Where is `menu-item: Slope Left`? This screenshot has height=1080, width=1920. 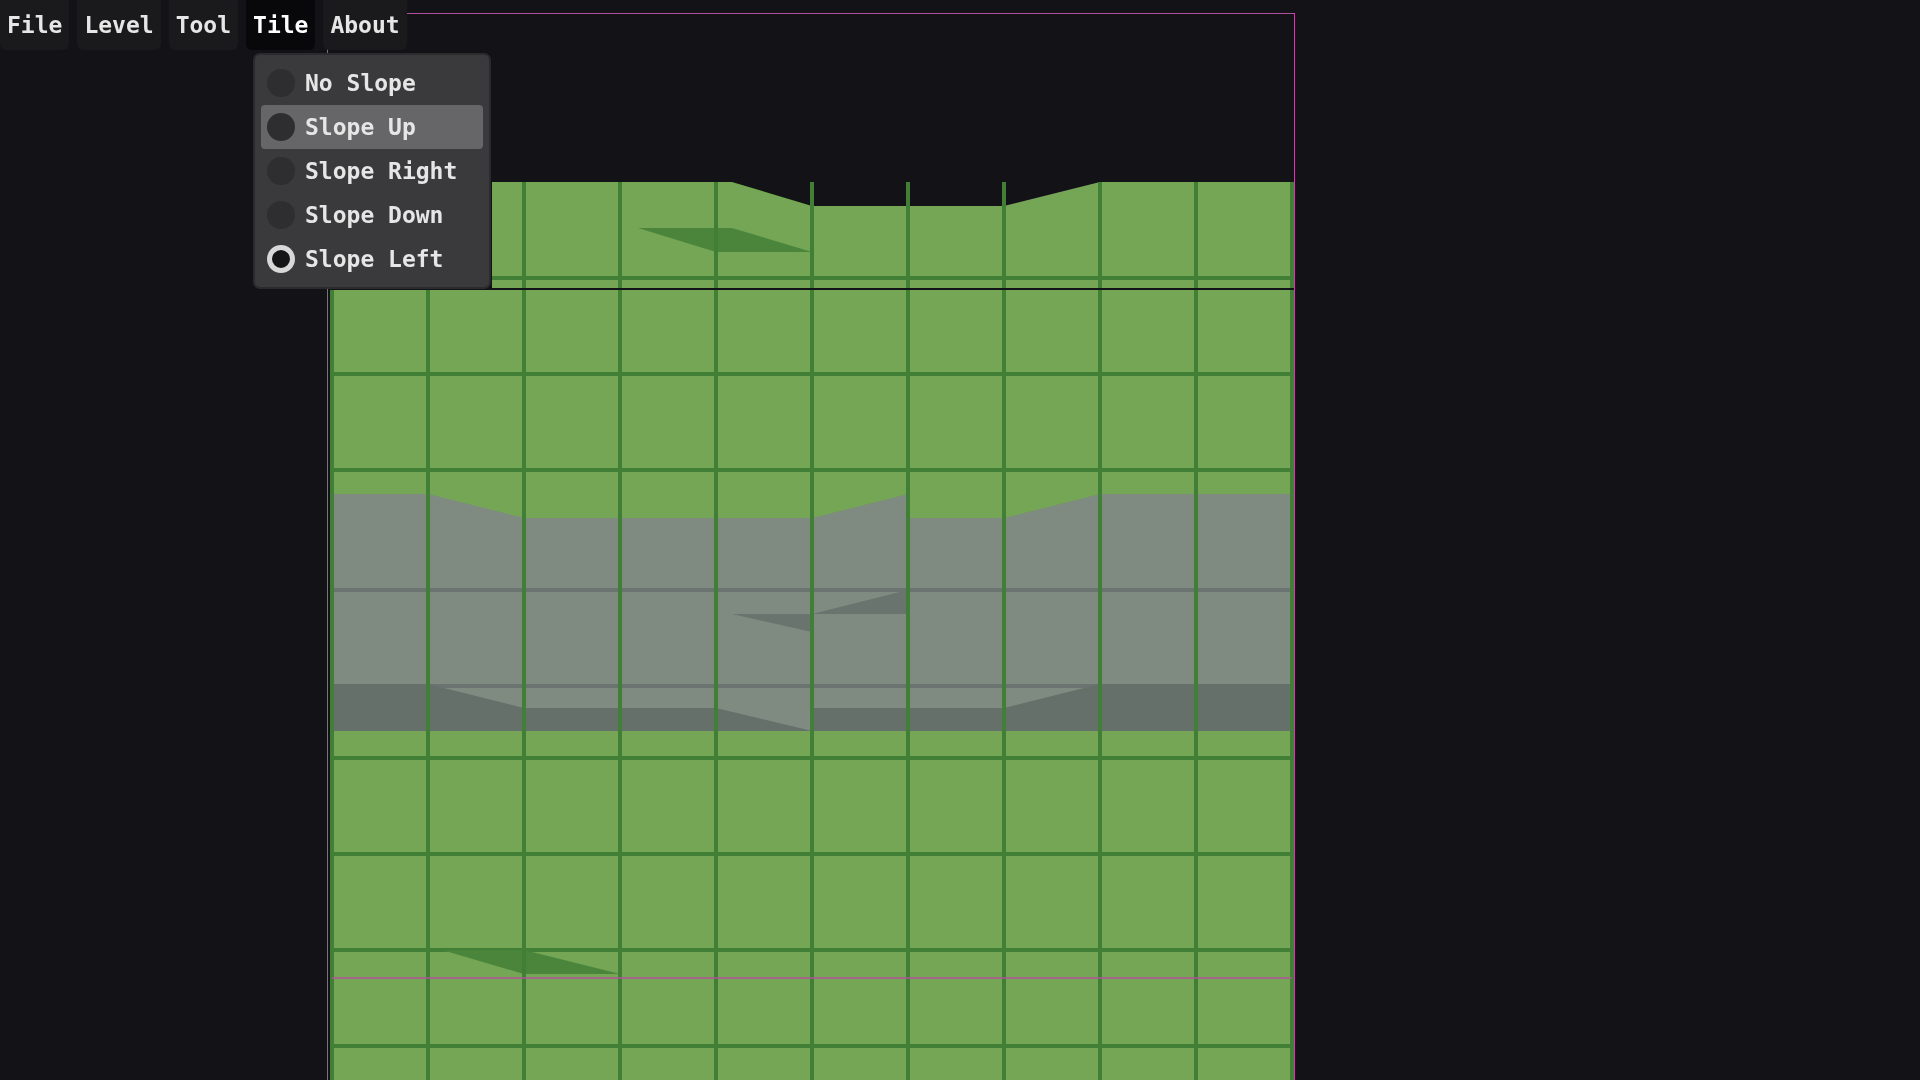 menu-item: Slope Left is located at coordinates (372, 259).